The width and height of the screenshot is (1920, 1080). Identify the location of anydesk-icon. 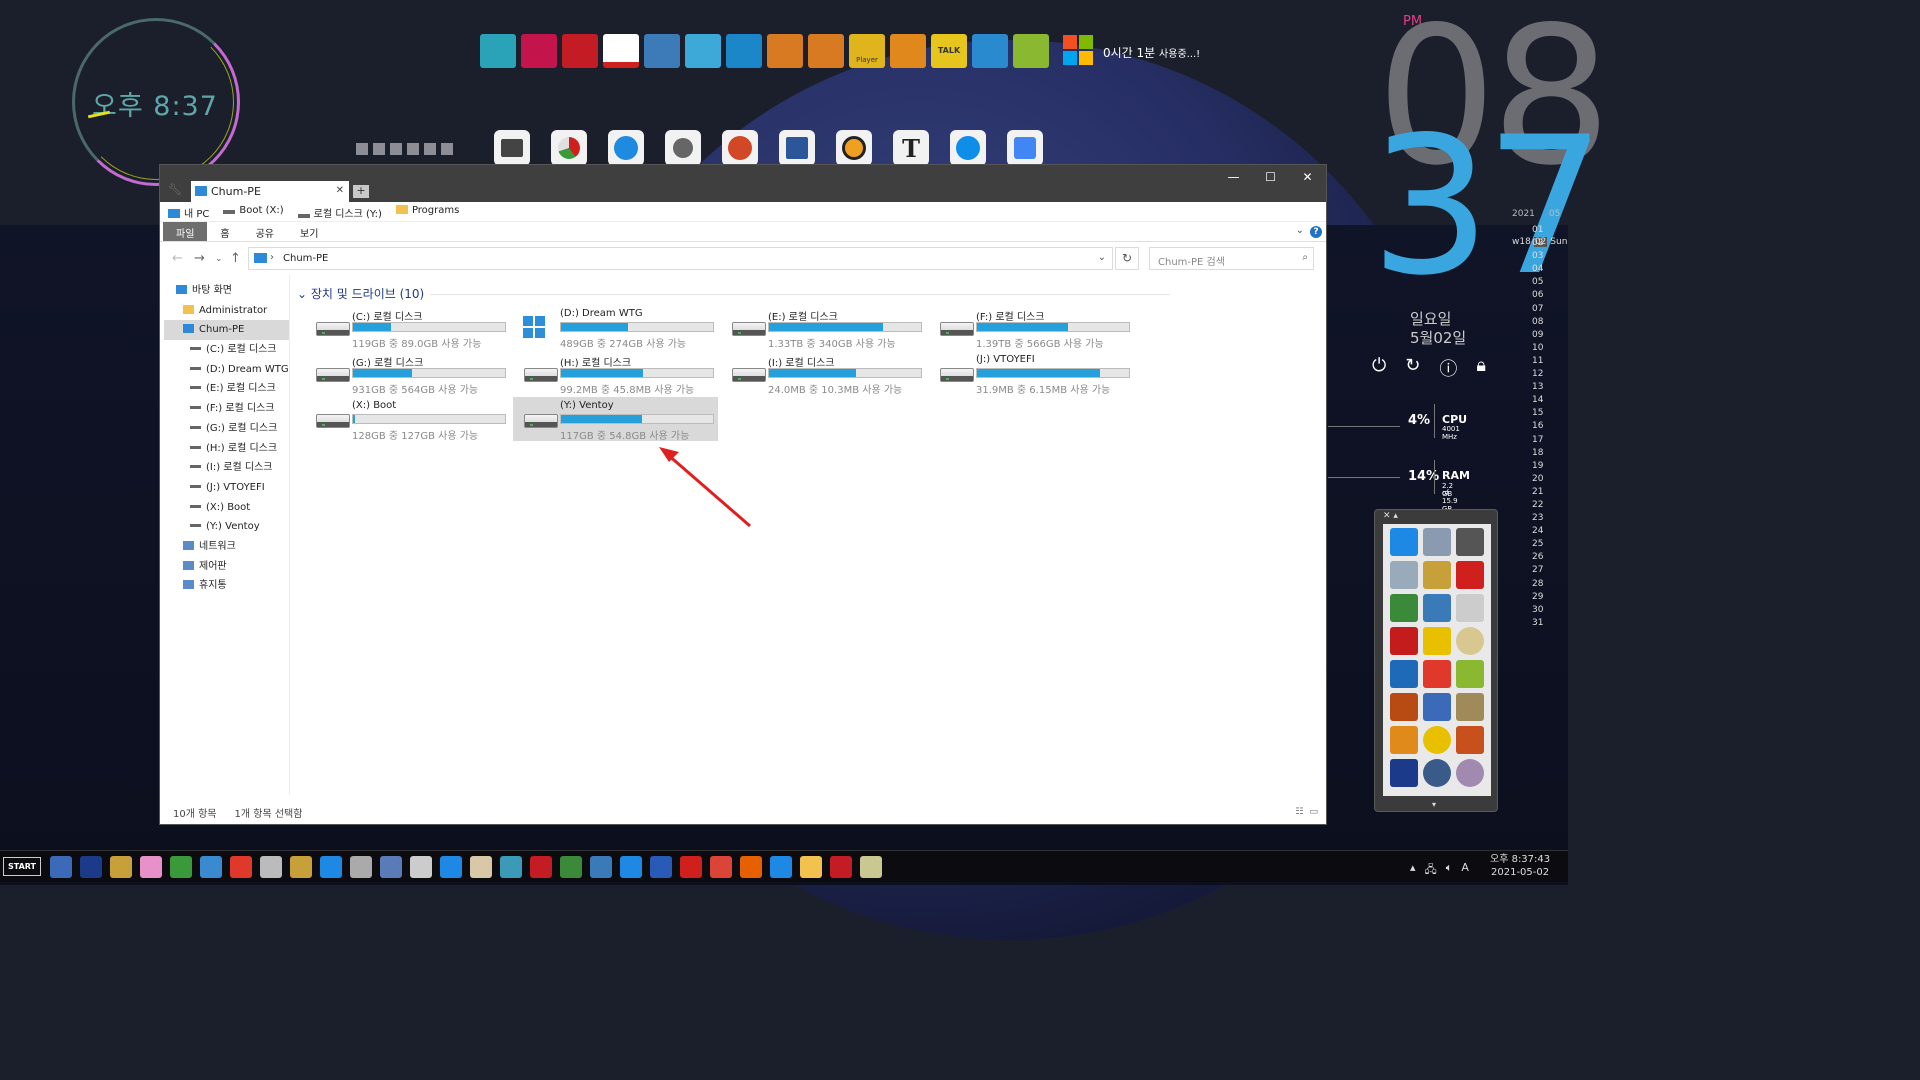
(1437, 674).